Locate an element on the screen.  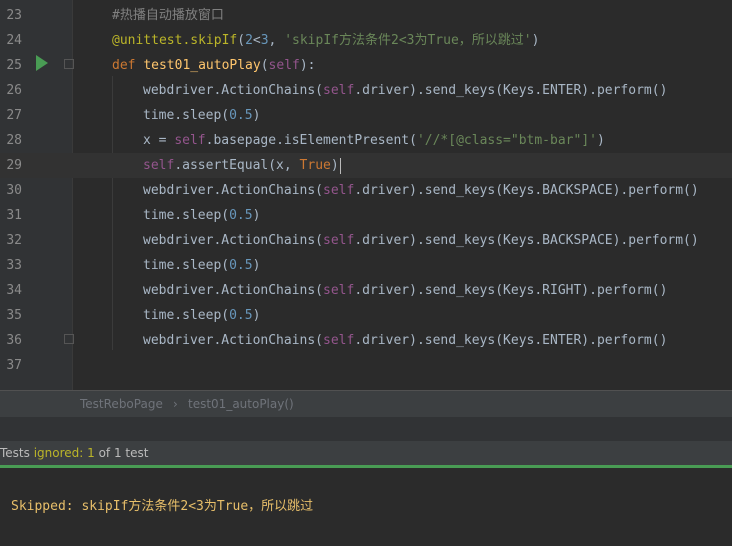
code-token: x = is located at coordinates (159, 140).